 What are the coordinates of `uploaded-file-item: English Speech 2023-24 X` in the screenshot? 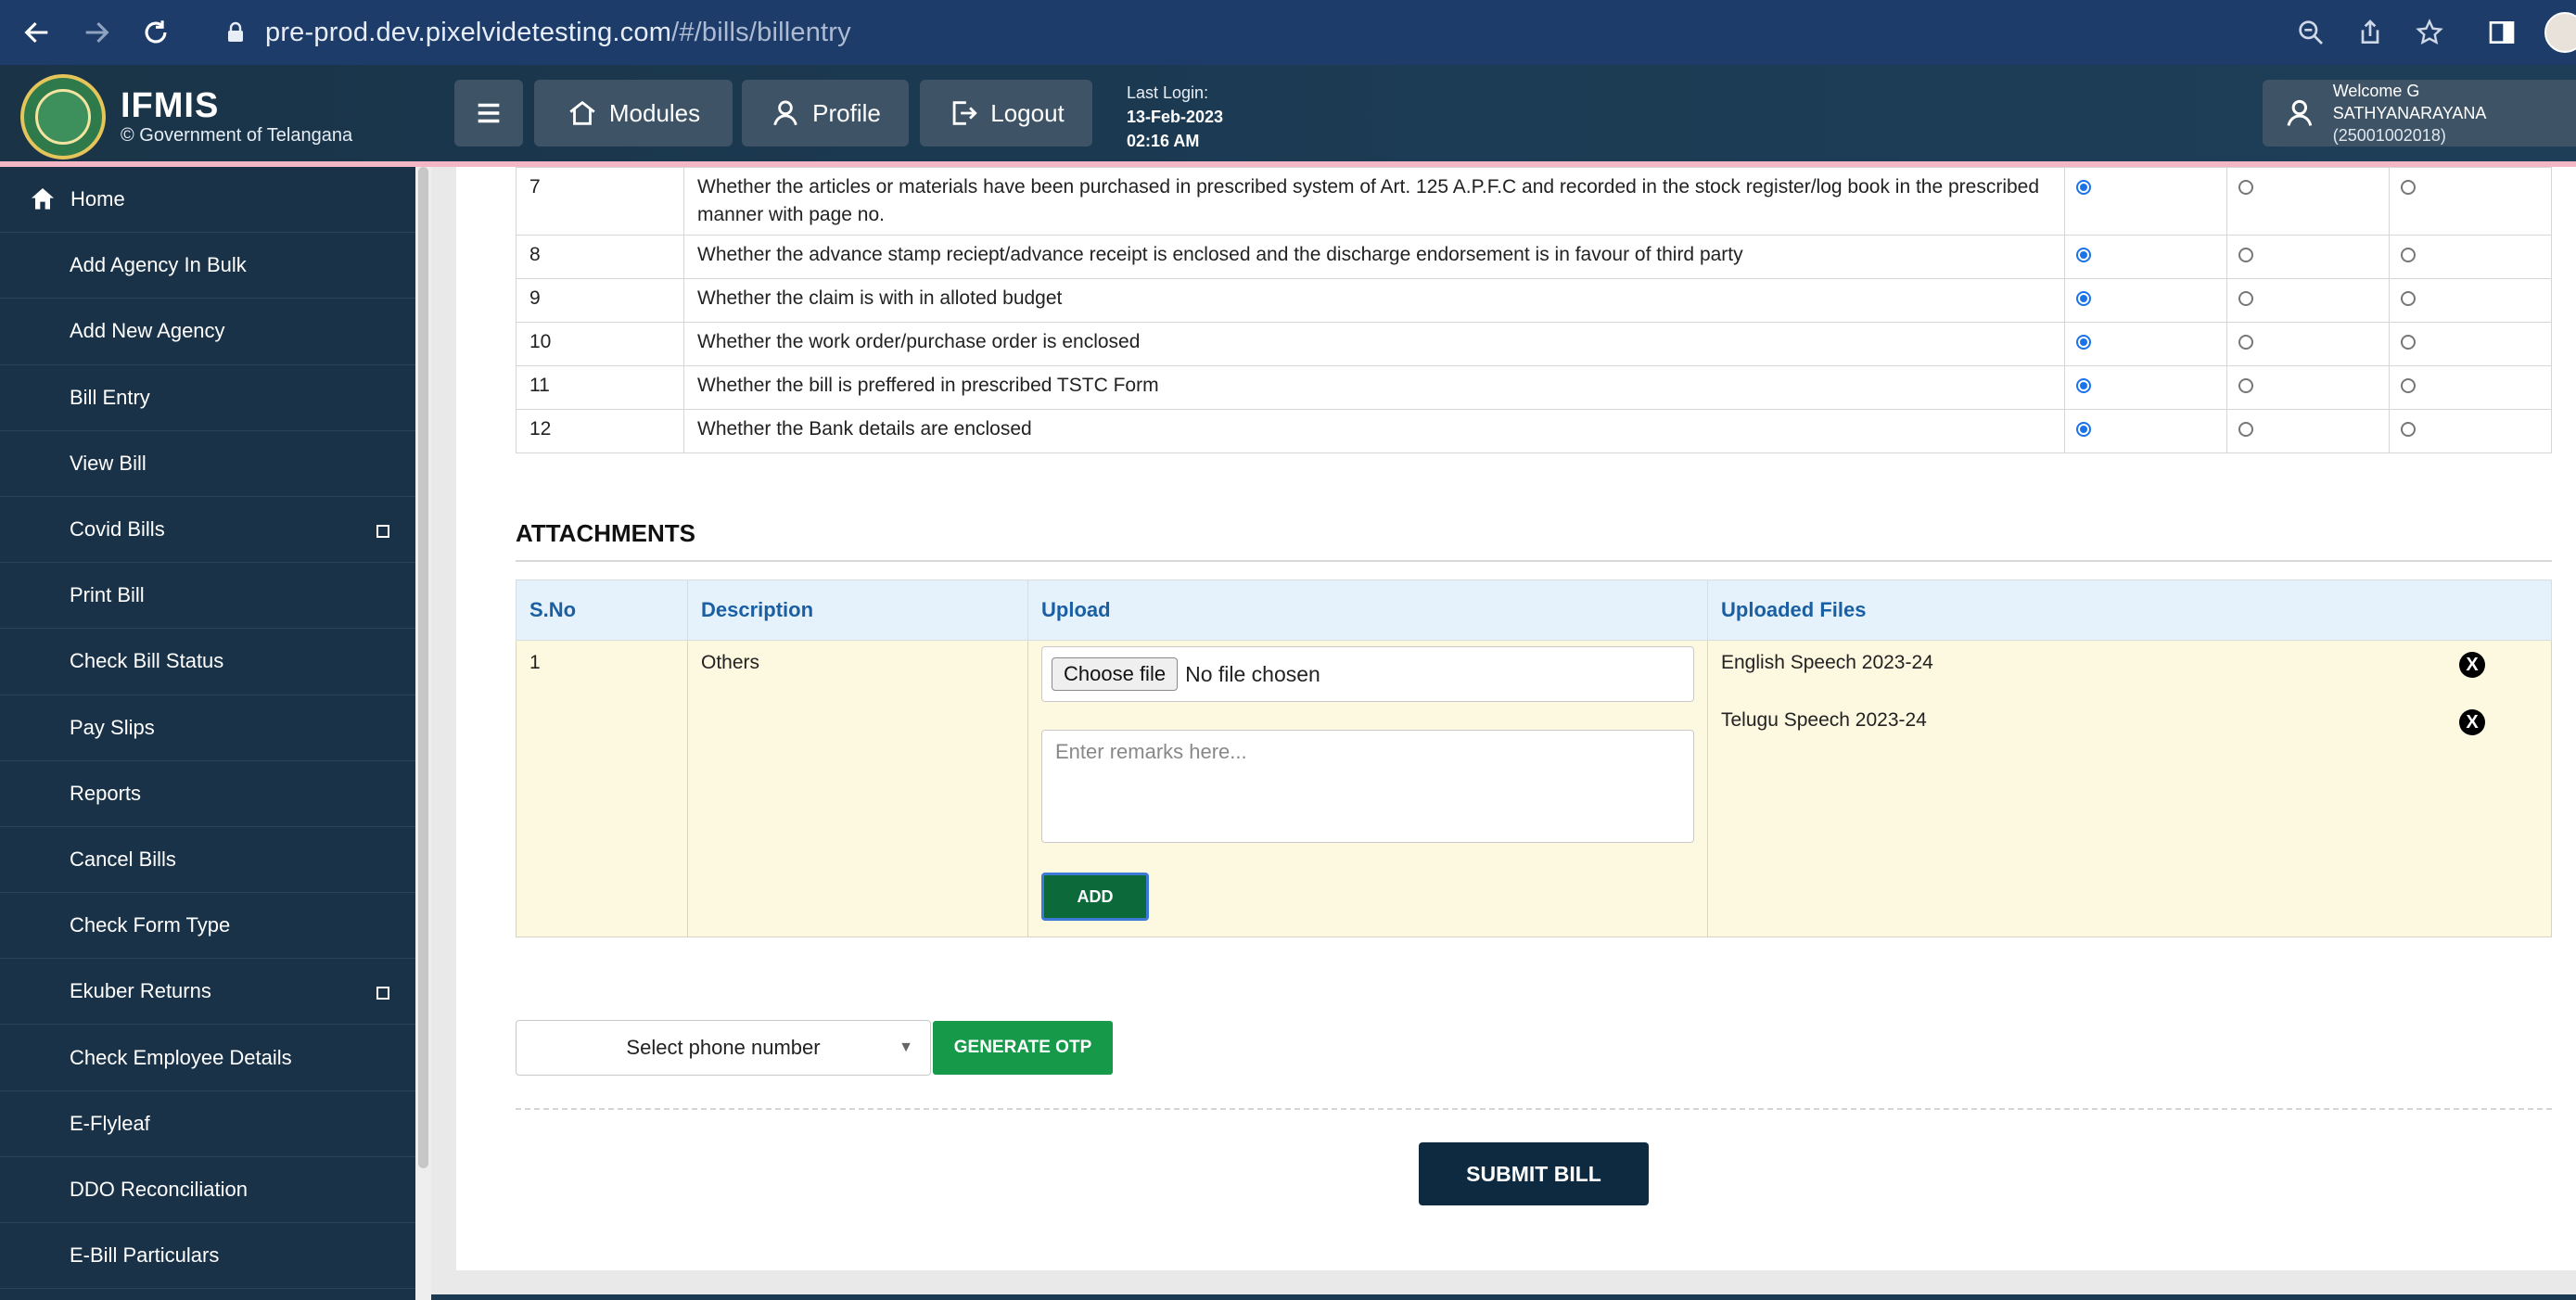 It's located at (2111, 680).